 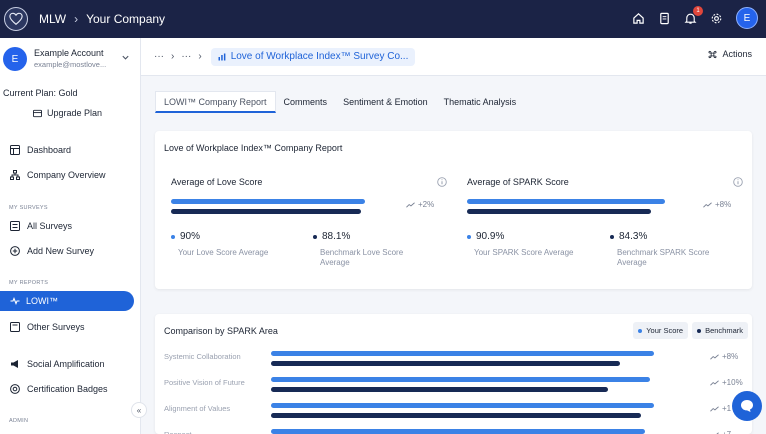 What do you see at coordinates (605, 182) in the screenshot?
I see `spark-score-metric: Average of SPARK Score` at bounding box center [605, 182].